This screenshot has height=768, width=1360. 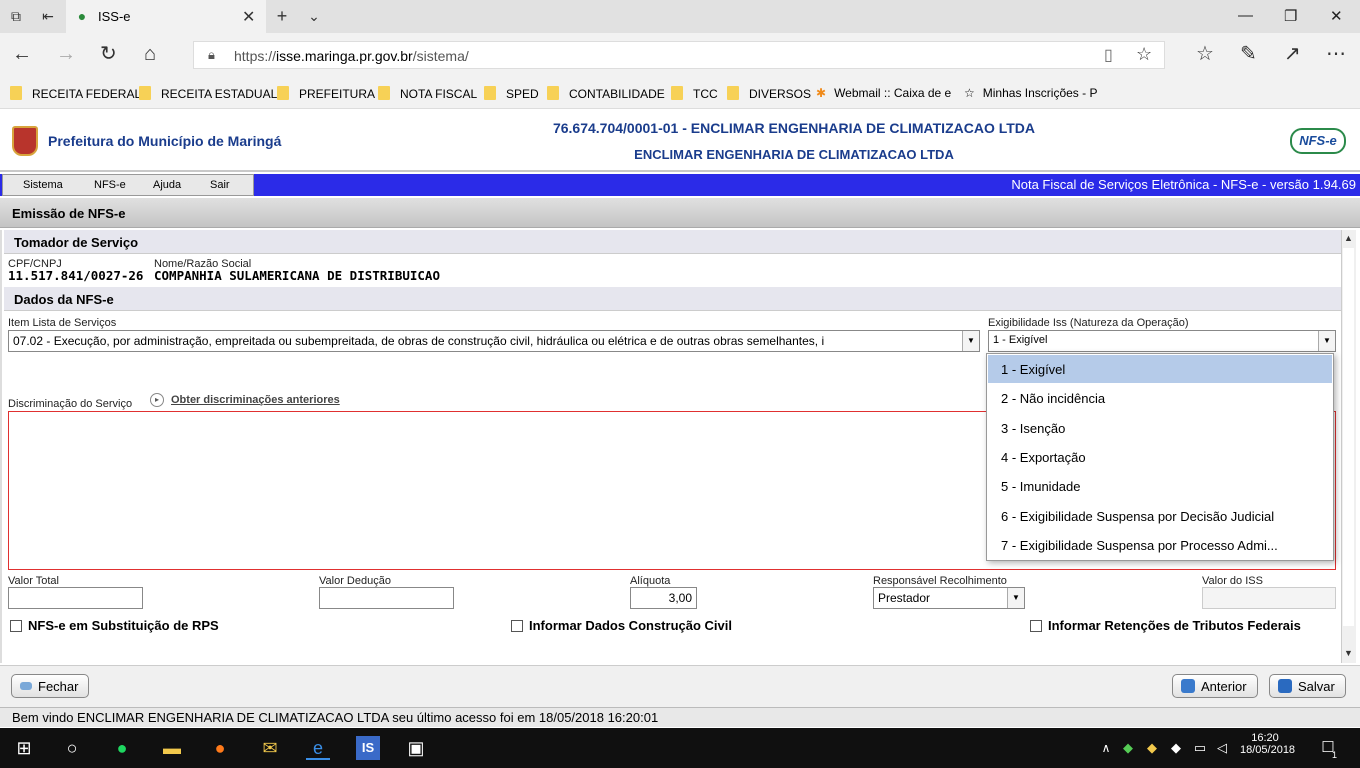 I want to click on scroll-up-icon: ▲, so click(x=1348, y=238).